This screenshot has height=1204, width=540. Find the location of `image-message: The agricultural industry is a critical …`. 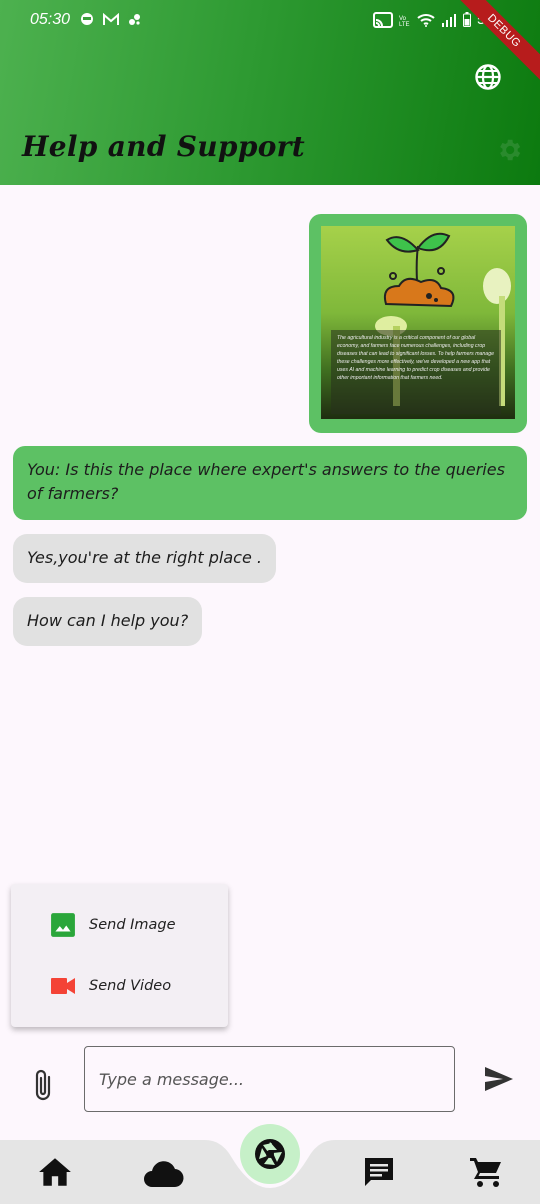

image-message: The agricultural industry is a critical … is located at coordinates (418, 323).